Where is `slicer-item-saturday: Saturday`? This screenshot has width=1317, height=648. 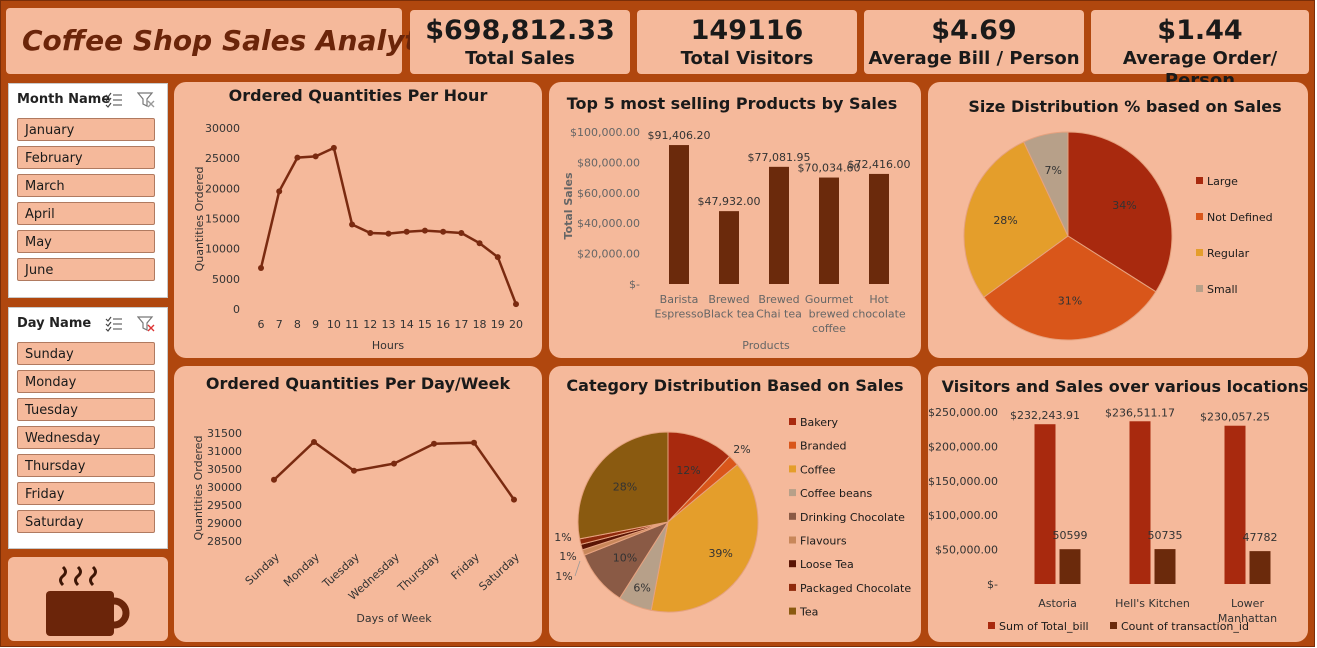
slicer-item-saturday: Saturday is located at coordinates (86, 521).